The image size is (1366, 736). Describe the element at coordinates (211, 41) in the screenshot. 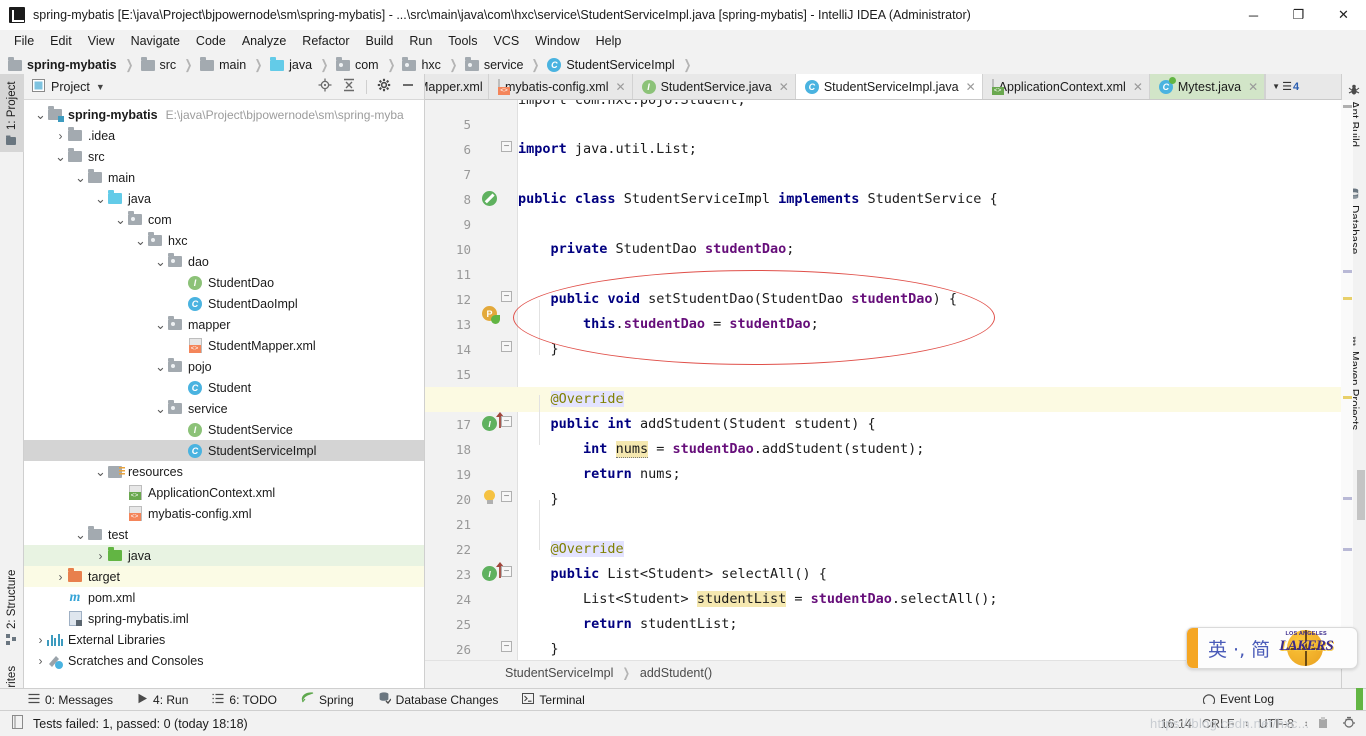

I see `menu-code: Code` at that location.